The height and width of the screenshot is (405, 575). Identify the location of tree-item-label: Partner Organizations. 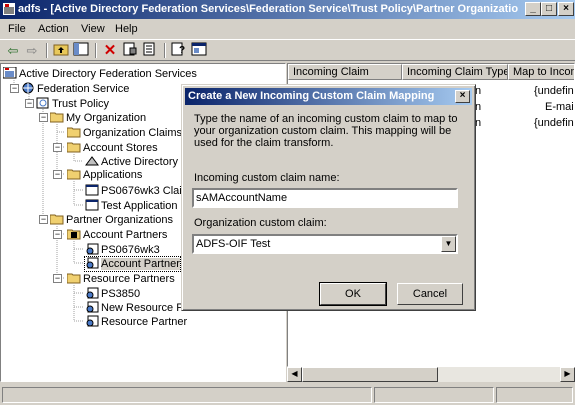
(119, 220).